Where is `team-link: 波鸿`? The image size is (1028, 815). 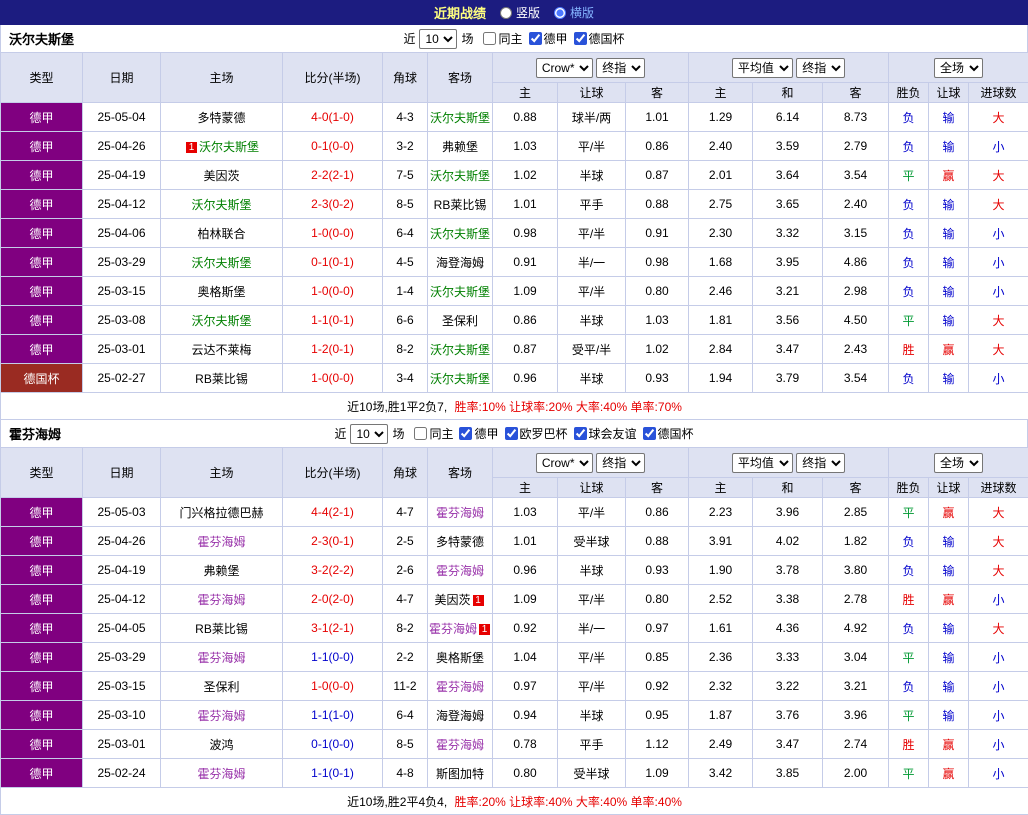
team-link: 波鸿 is located at coordinates (221, 745).